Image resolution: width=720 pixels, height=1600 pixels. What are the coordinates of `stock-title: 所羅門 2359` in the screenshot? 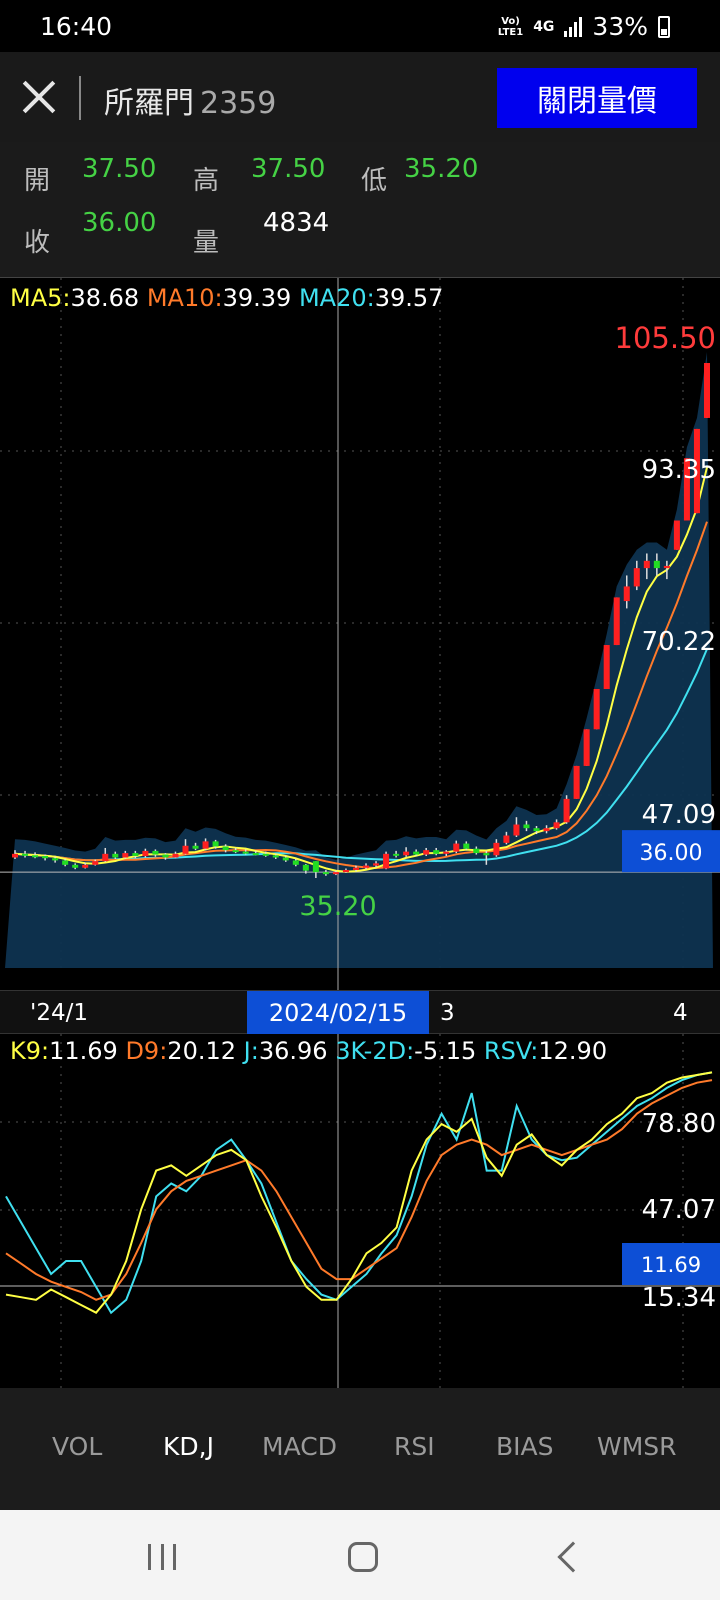 It's located at (190, 100).